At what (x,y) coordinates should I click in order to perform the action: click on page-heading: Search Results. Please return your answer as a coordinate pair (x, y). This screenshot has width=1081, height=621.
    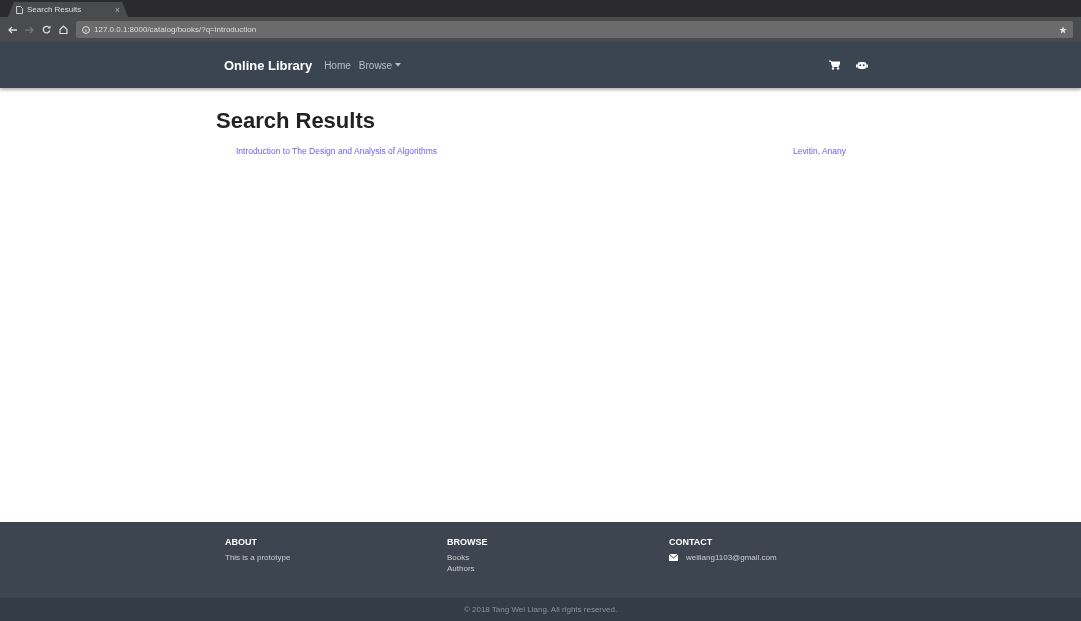
    Looking at the image, I should click on (296, 121).